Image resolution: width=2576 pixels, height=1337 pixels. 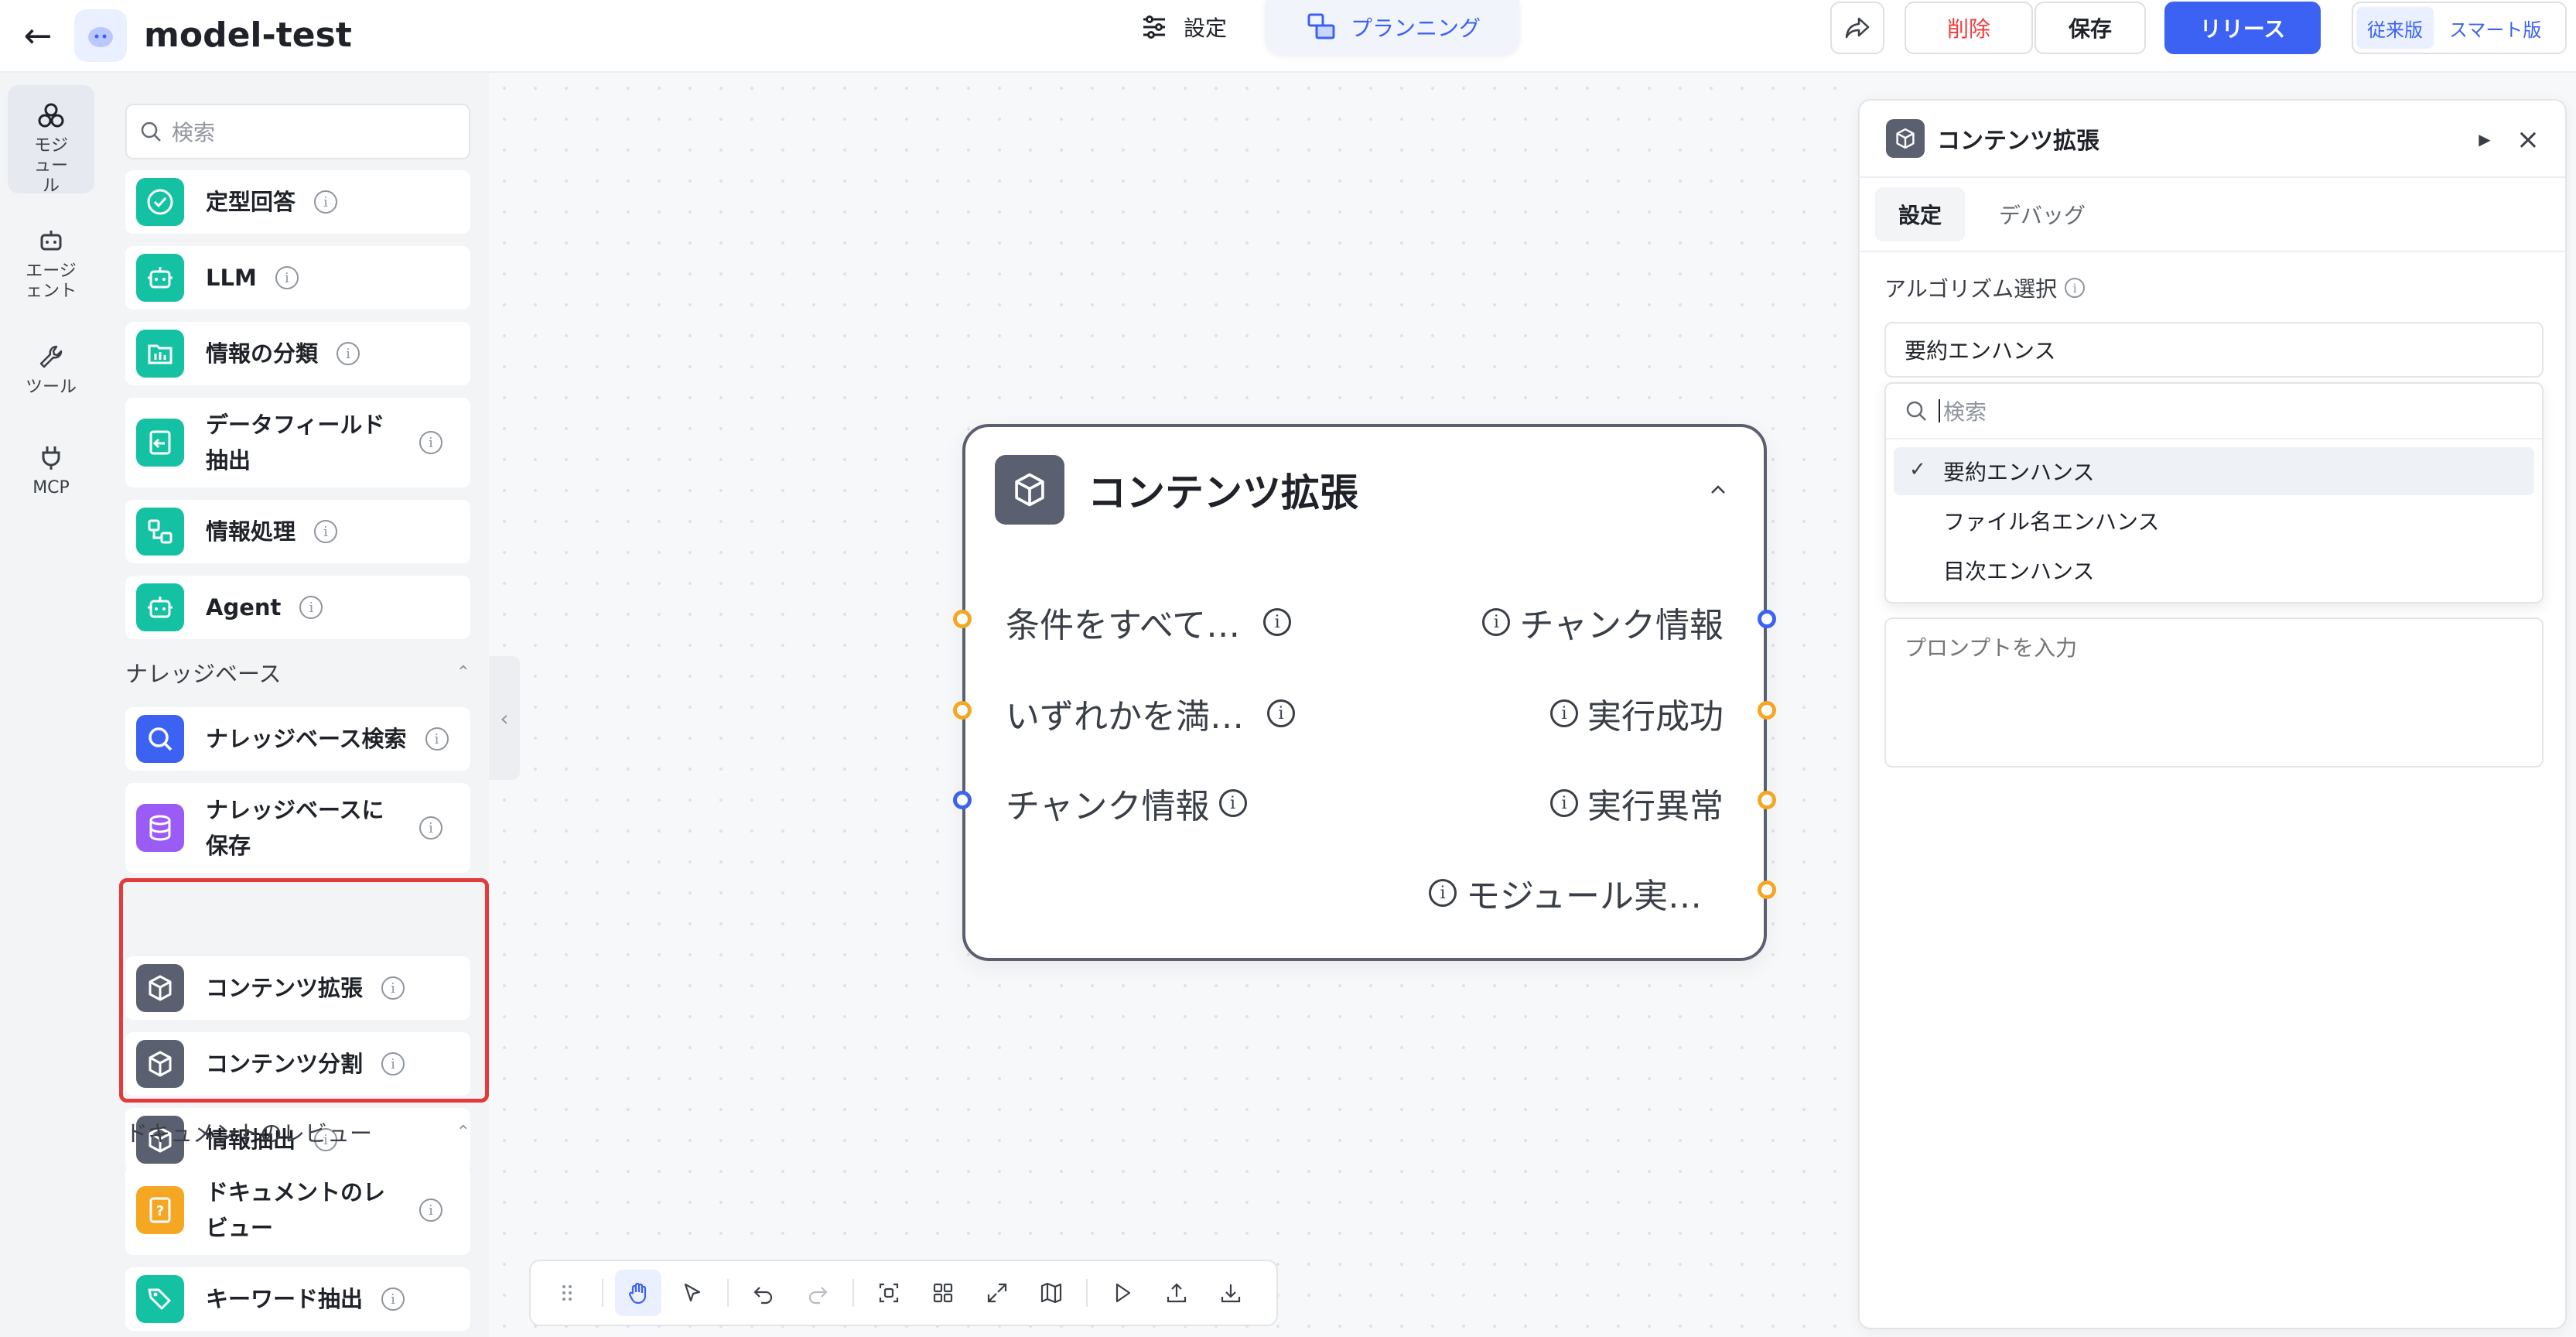 I want to click on panel-collapse-handle: ‹, so click(x=504, y=718).